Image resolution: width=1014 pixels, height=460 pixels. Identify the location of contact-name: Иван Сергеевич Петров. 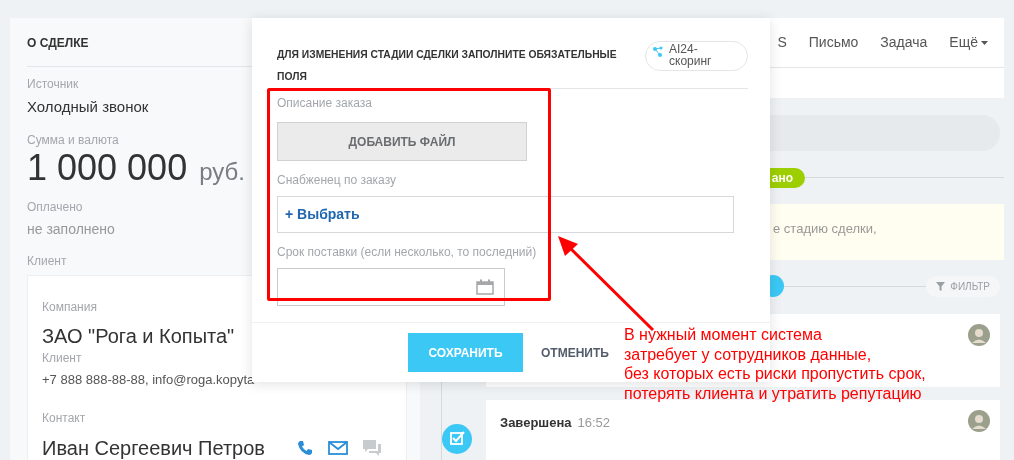
(153, 446).